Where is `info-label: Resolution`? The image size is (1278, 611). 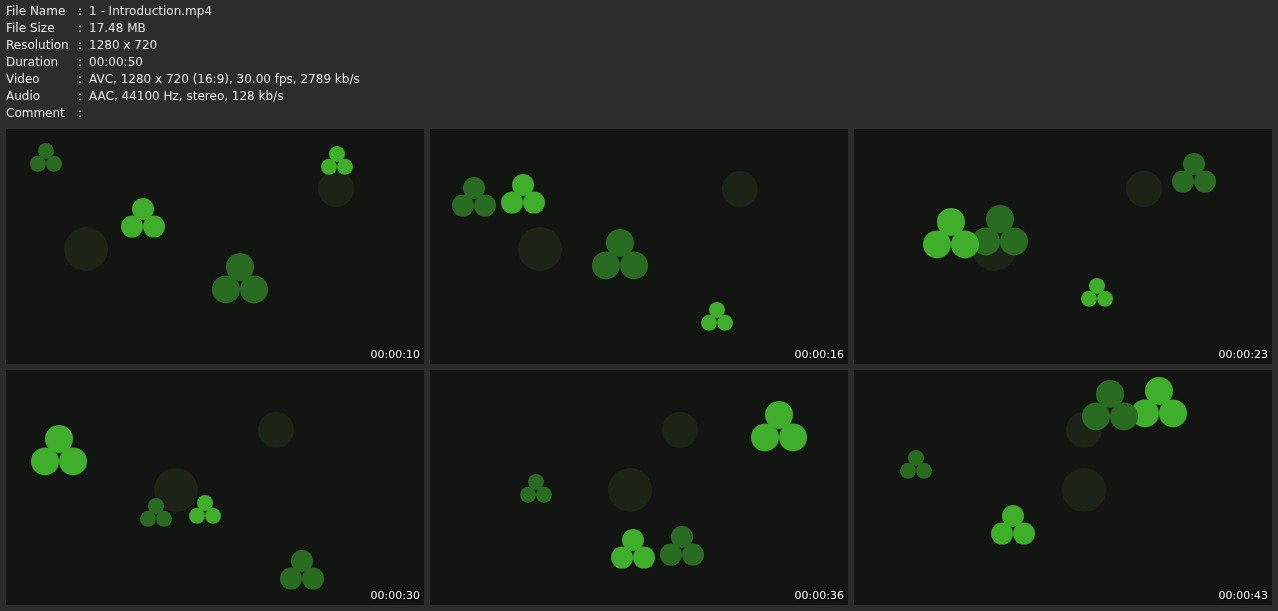
info-label: Resolution is located at coordinates (38, 45).